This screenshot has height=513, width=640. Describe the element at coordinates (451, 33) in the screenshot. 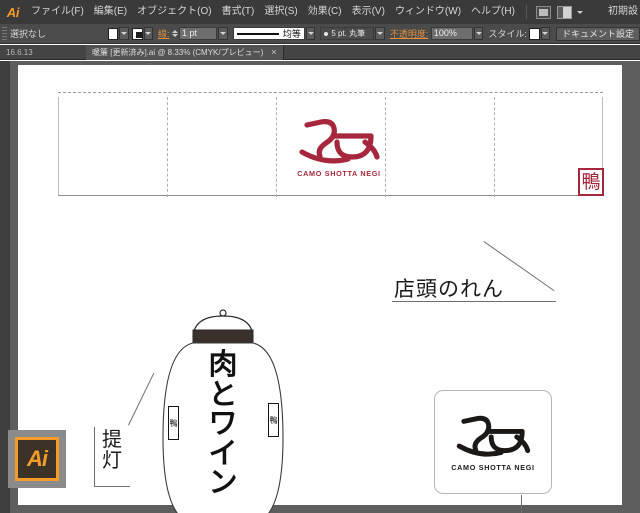

I see `opacity-input: 100%` at that location.